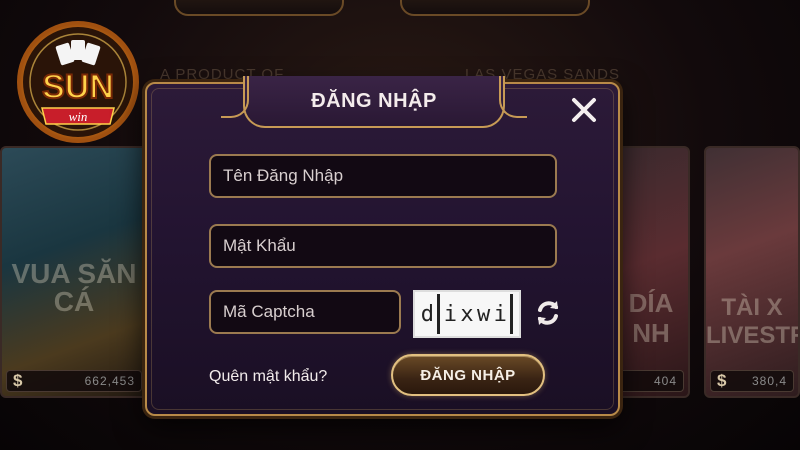 The width and height of the screenshot is (800, 450). I want to click on captcha-char: x, so click(467, 314).